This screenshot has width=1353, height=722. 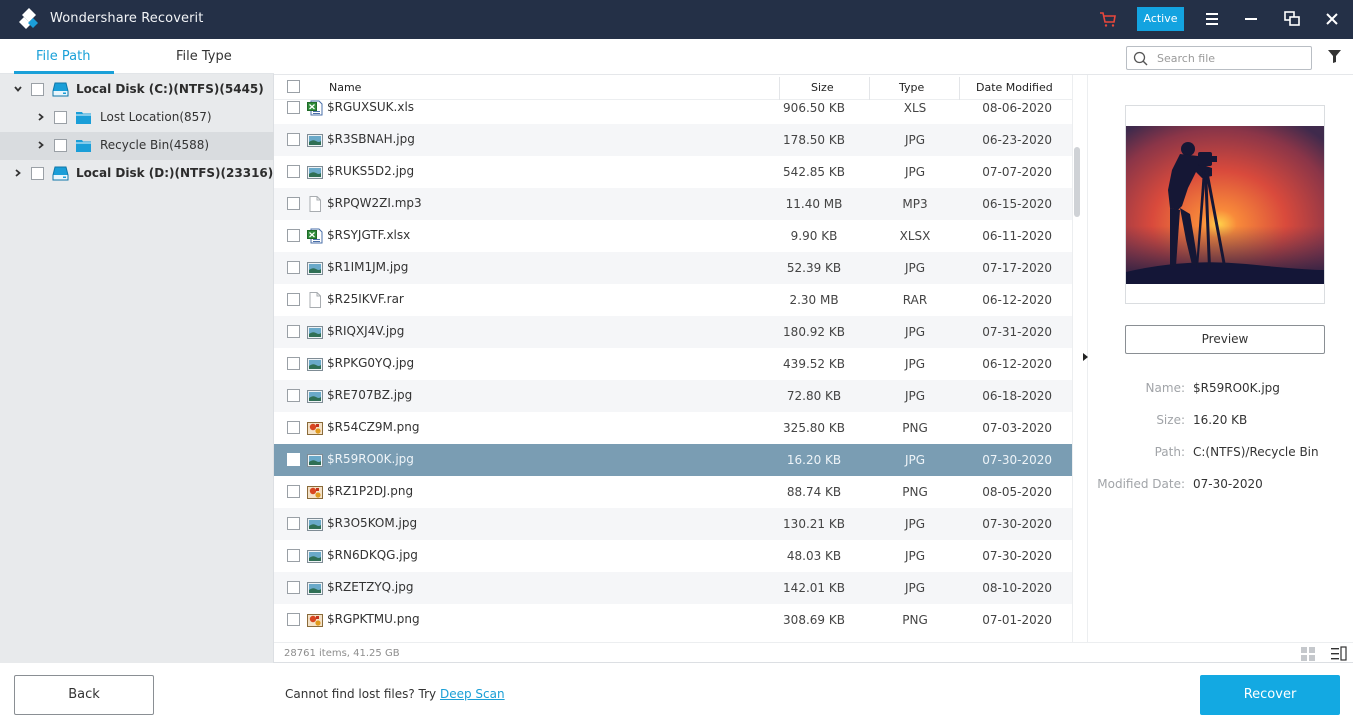 I want to click on file-row: $R3SBNAH.jpg 178.50 KB JPG 06-23-2020, so click(x=673, y=140).